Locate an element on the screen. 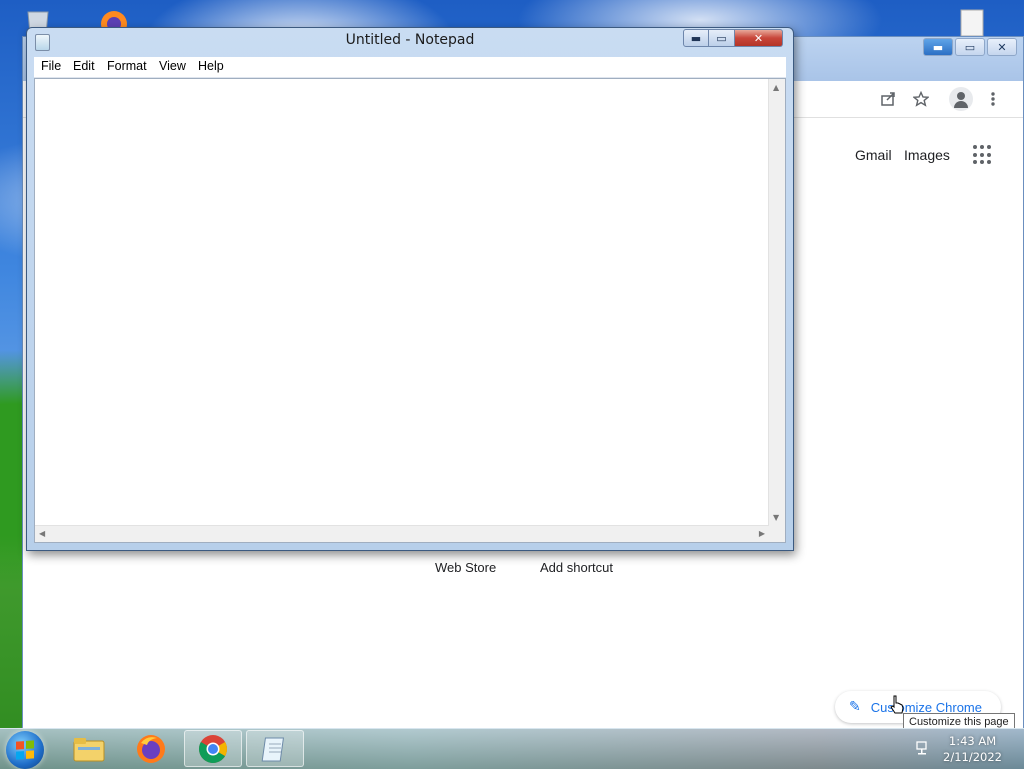 The height and width of the screenshot is (769, 1024). hand-cursor-icon is located at coordinates (897, 705).